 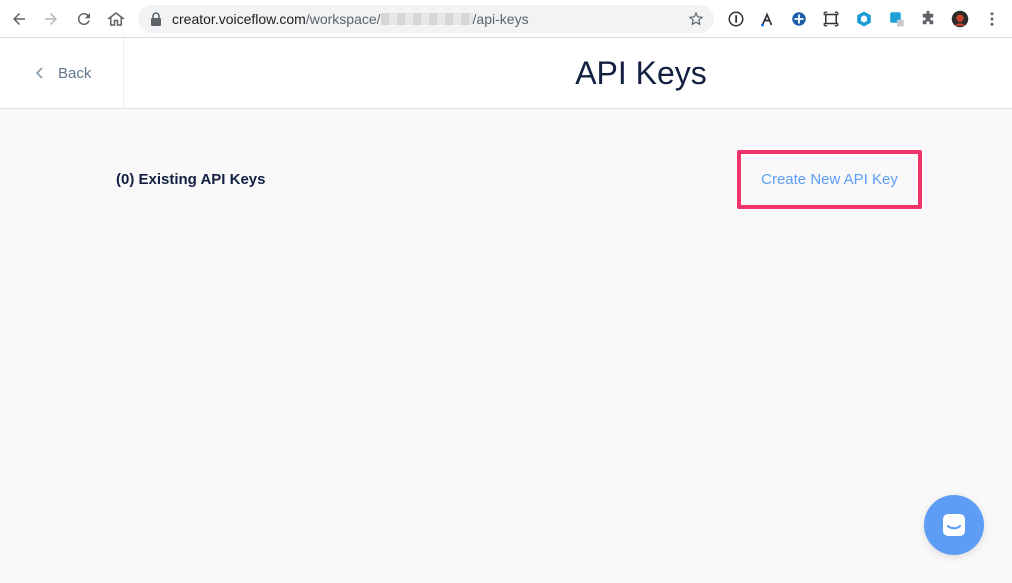 I want to click on back-button: Back, so click(x=62, y=73).